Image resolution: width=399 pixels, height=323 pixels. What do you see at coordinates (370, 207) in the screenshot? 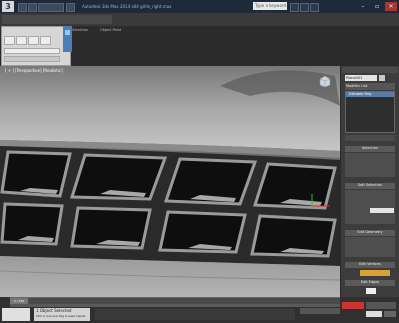
I see `soft-selection-rollout-body` at bounding box center [370, 207].